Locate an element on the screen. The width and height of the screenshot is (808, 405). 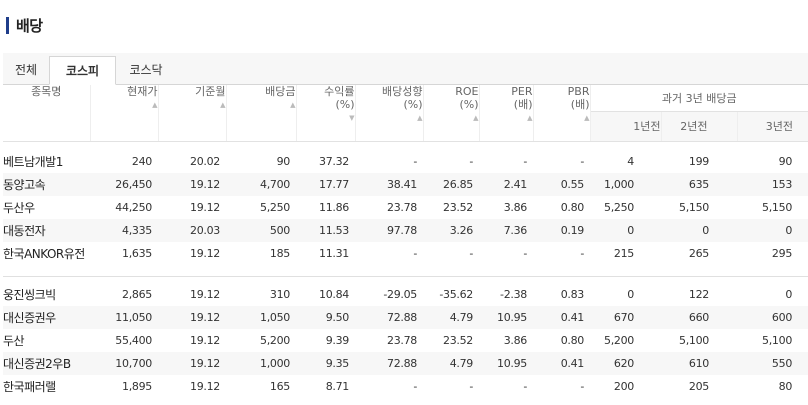
past-2y-cell: 5,100 is located at coordinates (694, 340).